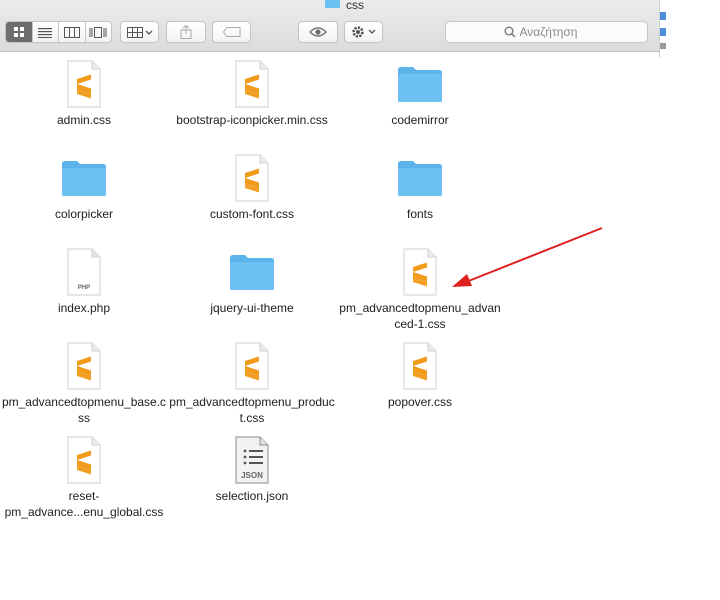  What do you see at coordinates (355, 6) in the screenshot?
I see `window-title-text: css` at bounding box center [355, 6].